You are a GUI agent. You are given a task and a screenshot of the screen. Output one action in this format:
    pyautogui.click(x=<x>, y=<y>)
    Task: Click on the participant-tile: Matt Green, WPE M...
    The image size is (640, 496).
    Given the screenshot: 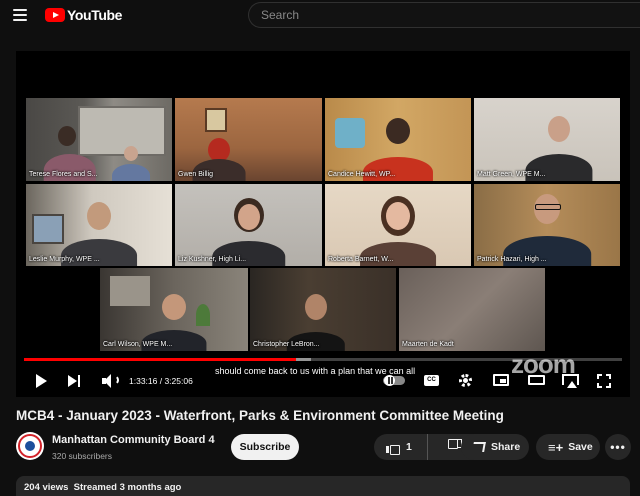 What is the action you would take?
    pyautogui.click(x=547, y=139)
    